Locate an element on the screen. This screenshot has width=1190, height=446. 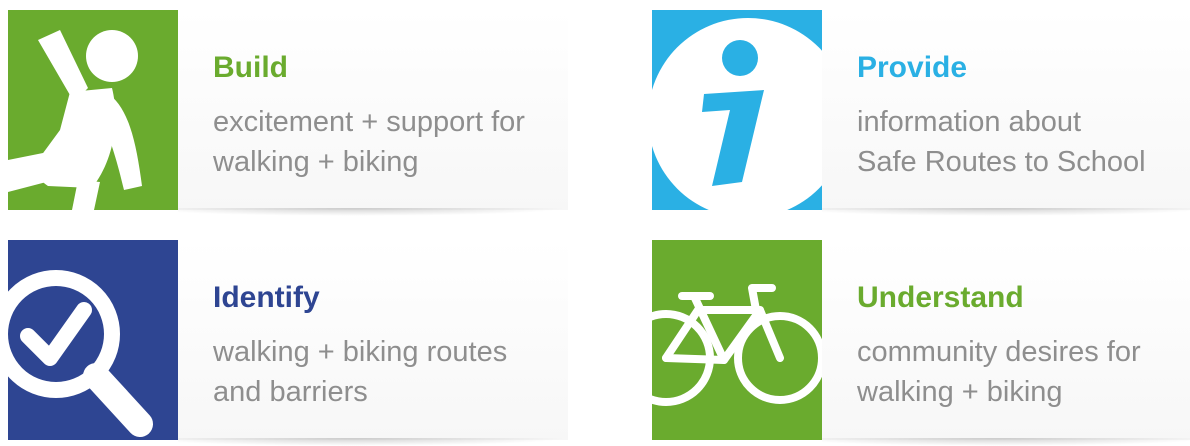
card-title: Build is located at coordinates (250, 67).